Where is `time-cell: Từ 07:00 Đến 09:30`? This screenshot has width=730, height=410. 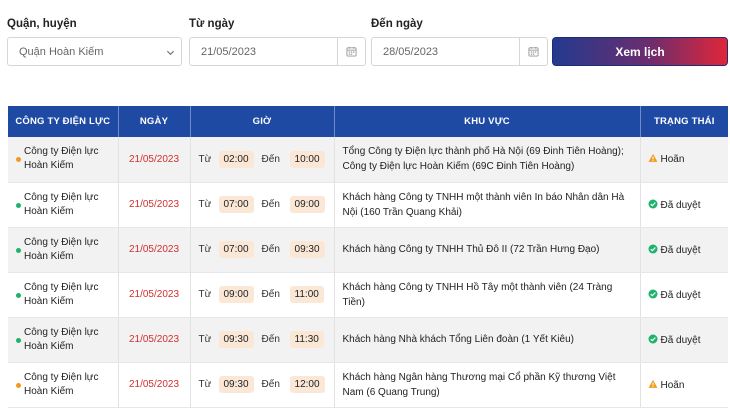 time-cell: Từ 07:00 Đến 09:30 is located at coordinates (262, 250).